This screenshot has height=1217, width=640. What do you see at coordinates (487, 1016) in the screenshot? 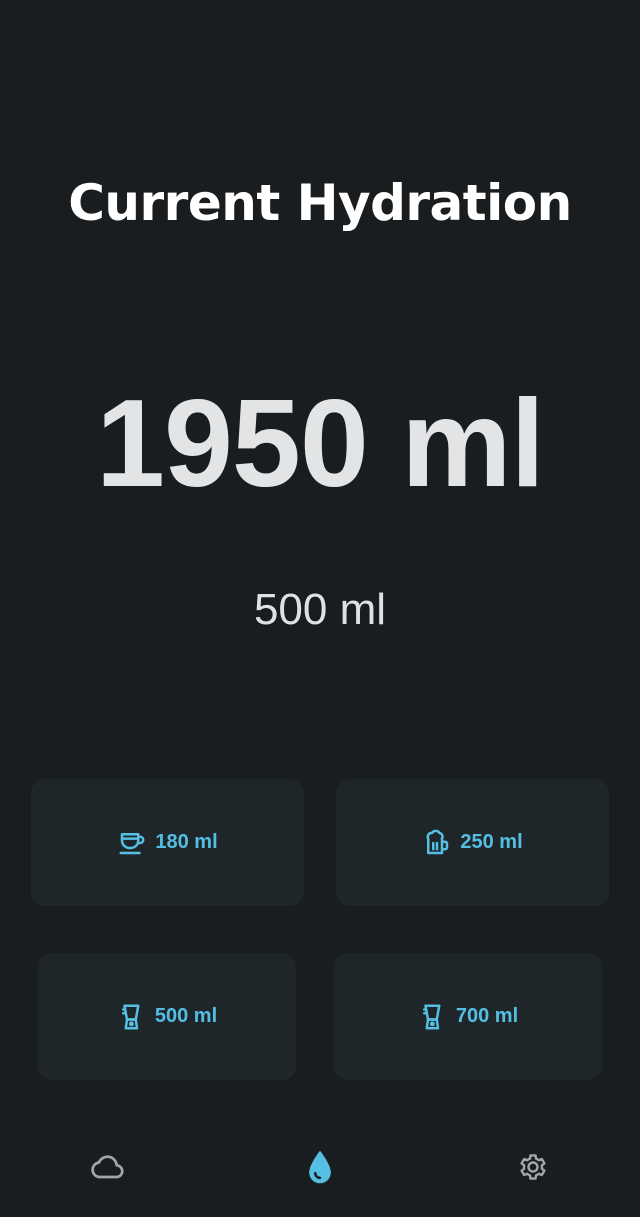
I see `card-label: 700 ml` at bounding box center [487, 1016].